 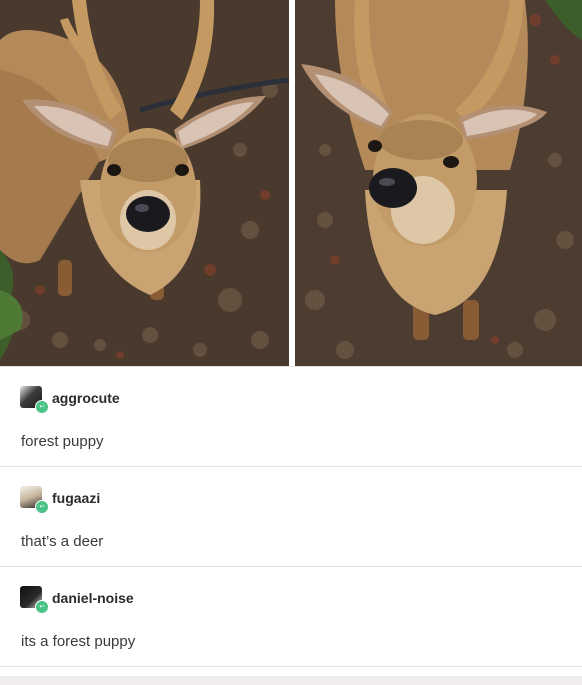 I want to click on reply-item: ↩ fugaazi that’s a deer, so click(x=291, y=516).